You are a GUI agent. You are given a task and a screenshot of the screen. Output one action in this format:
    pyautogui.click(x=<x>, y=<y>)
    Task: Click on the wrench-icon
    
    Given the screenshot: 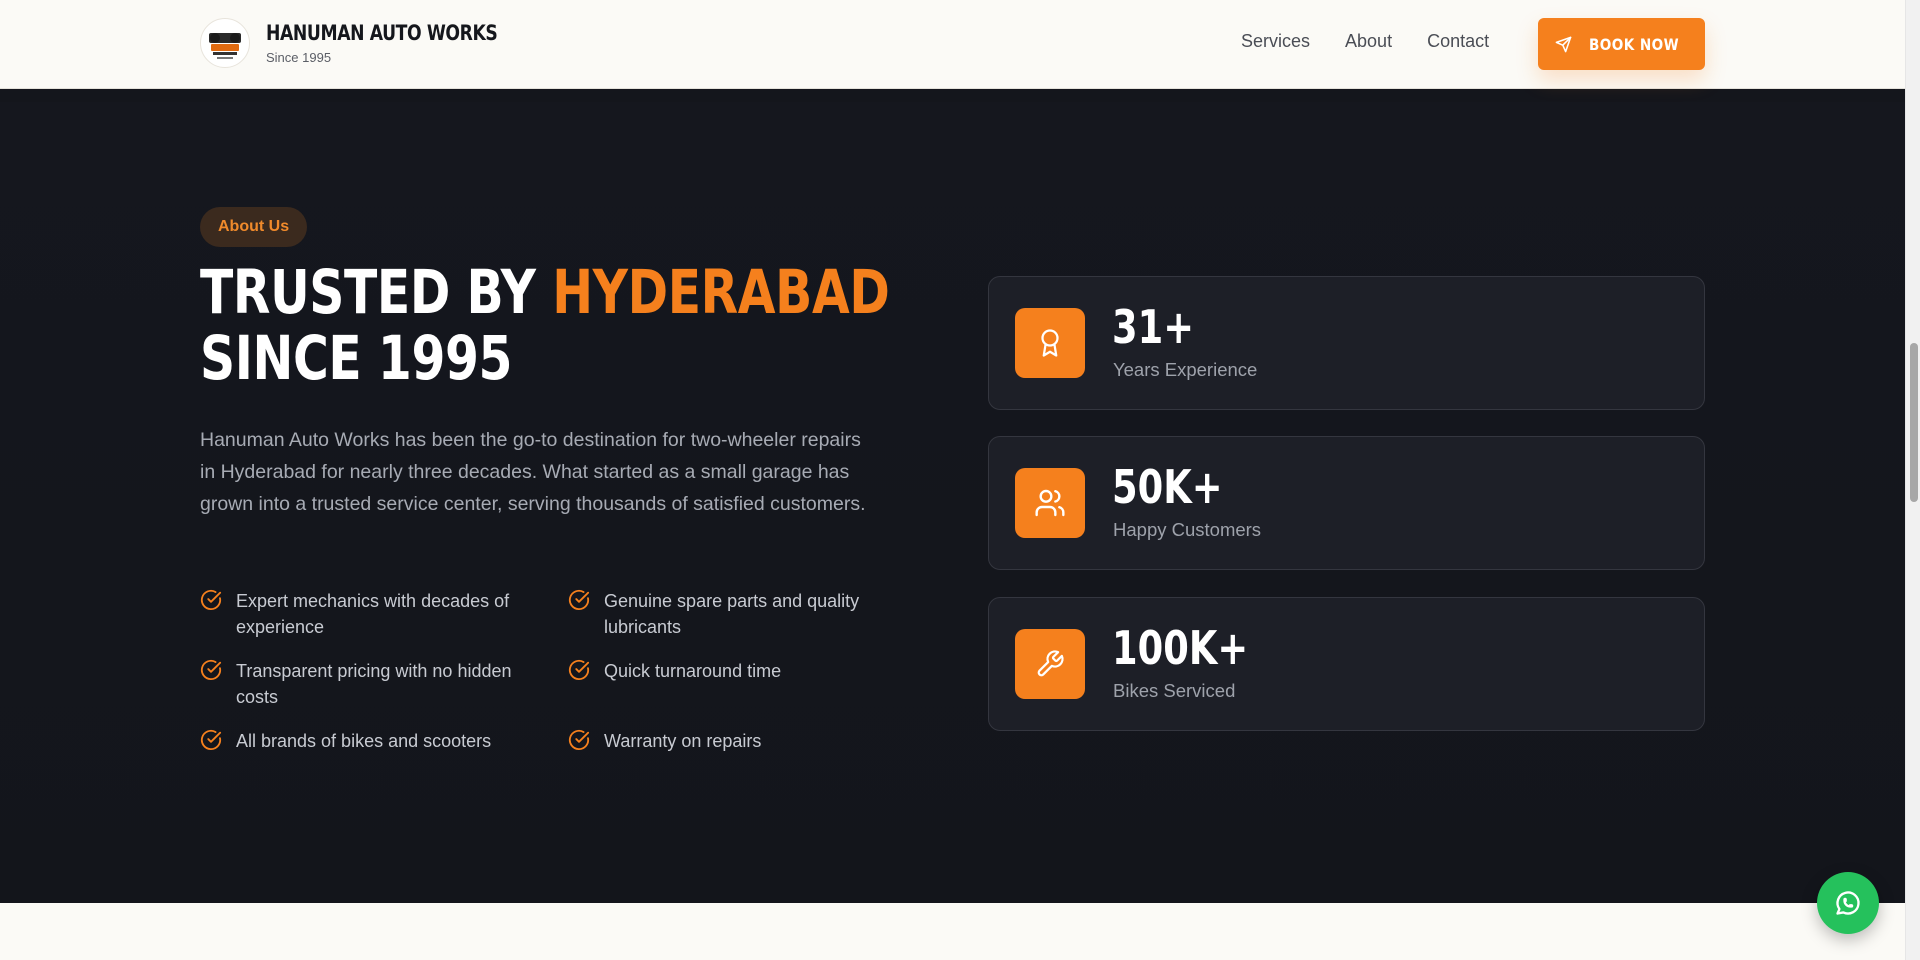 What is the action you would take?
    pyautogui.click(x=1050, y=664)
    